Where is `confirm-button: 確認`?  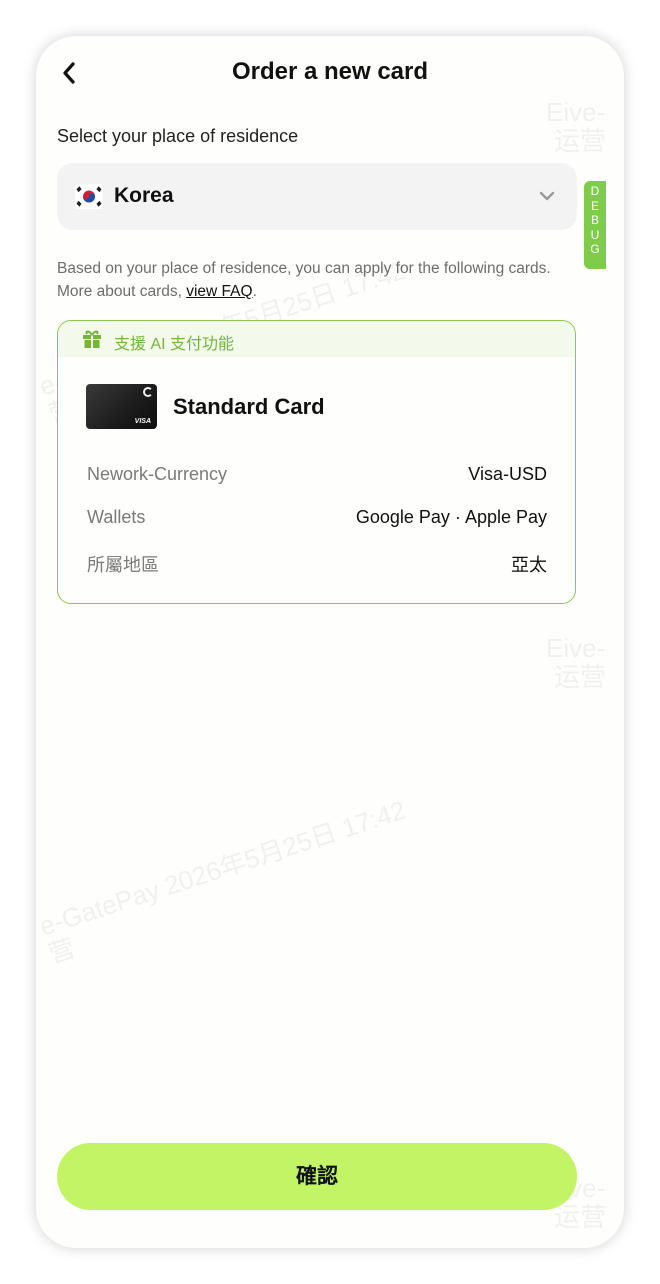 confirm-button: 確認 is located at coordinates (317, 1176).